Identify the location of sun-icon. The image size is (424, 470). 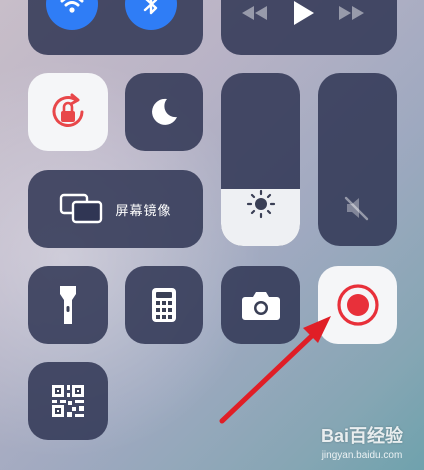
(261, 204).